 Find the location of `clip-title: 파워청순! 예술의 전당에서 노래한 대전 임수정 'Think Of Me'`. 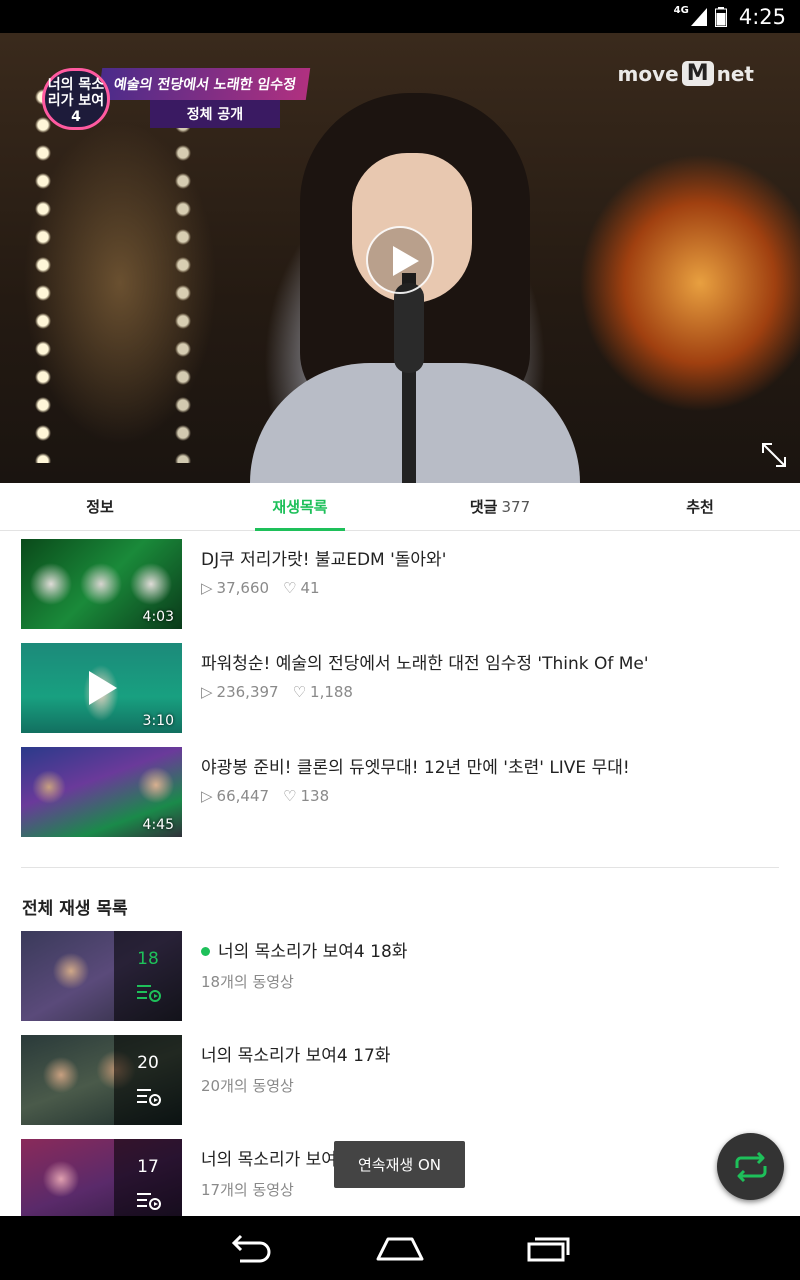

clip-title: 파워청순! 예술의 전당에서 노래한 대전 임수정 'Think Of Me' is located at coordinates (425, 664).